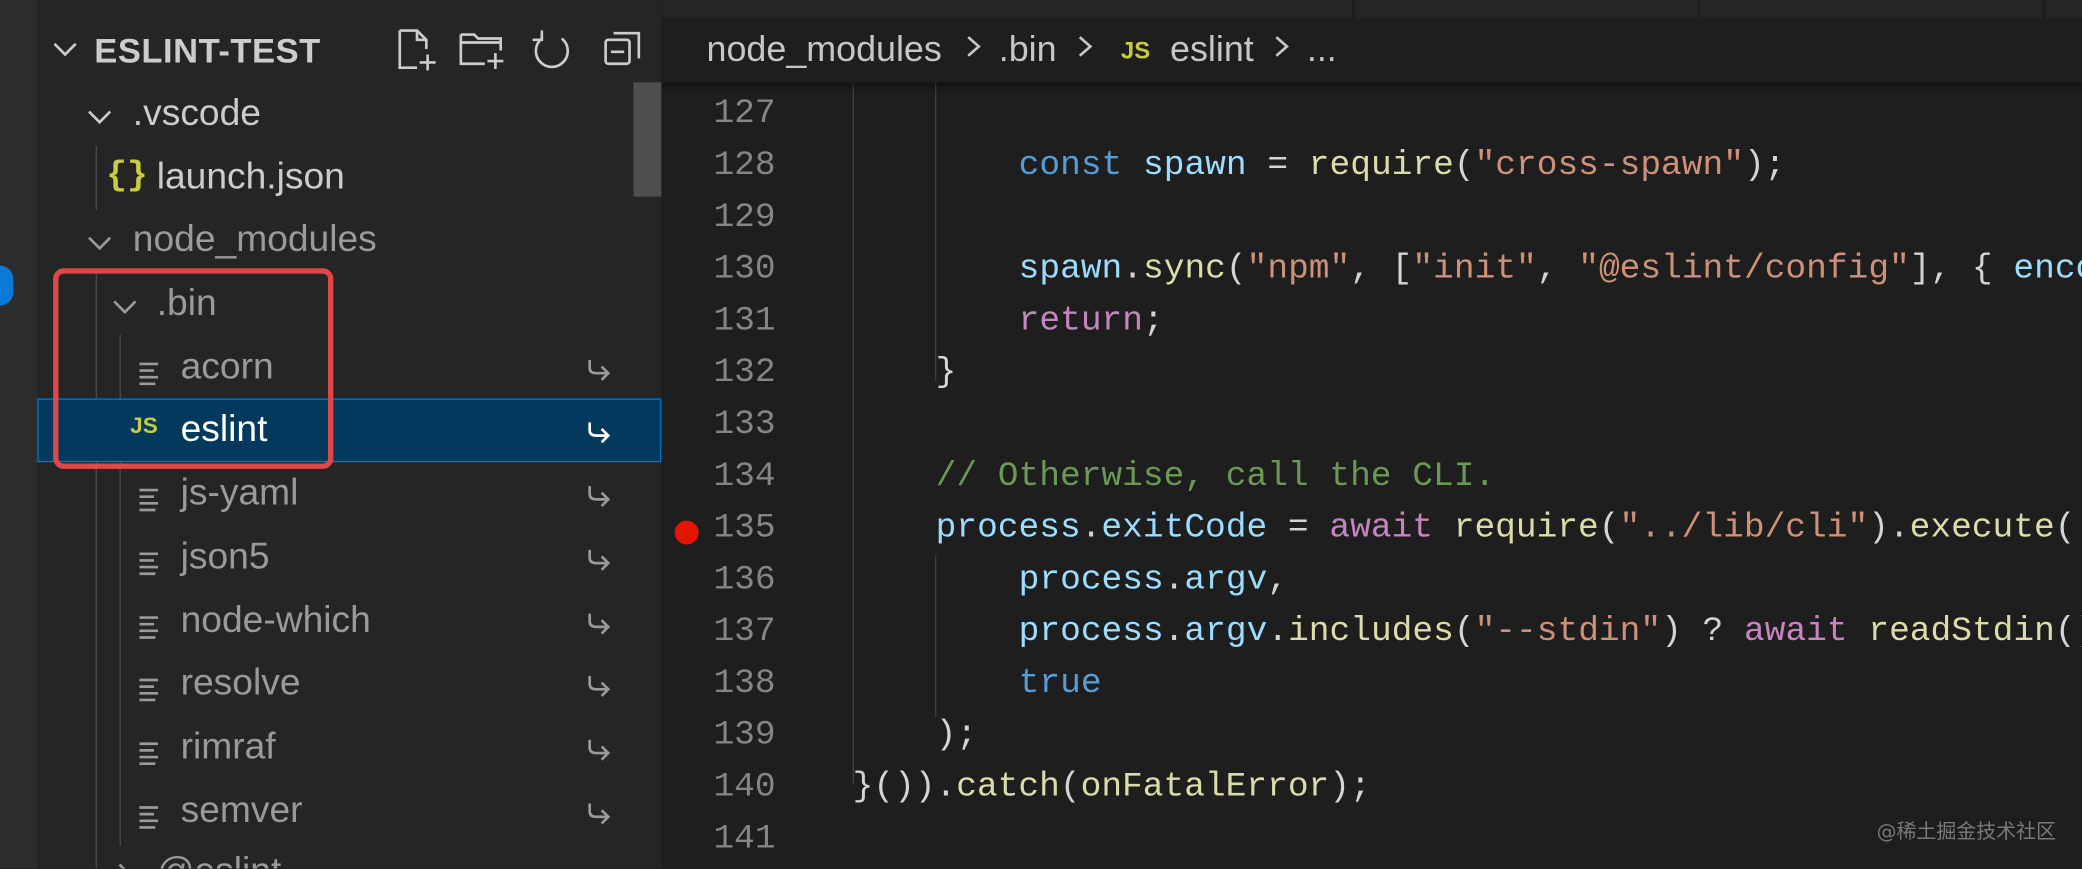  Describe the element at coordinates (1568, 630) in the screenshot. I see `code-token: "--stdin"` at that location.